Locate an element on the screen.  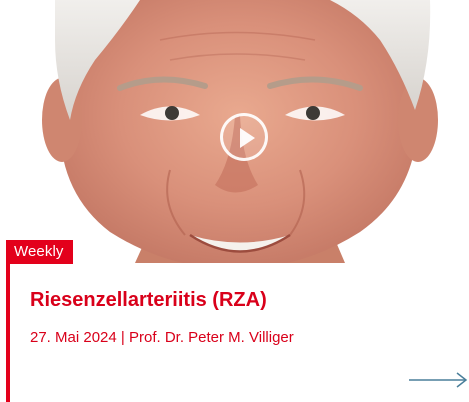
category-badge: Weekly is located at coordinates (39, 252).